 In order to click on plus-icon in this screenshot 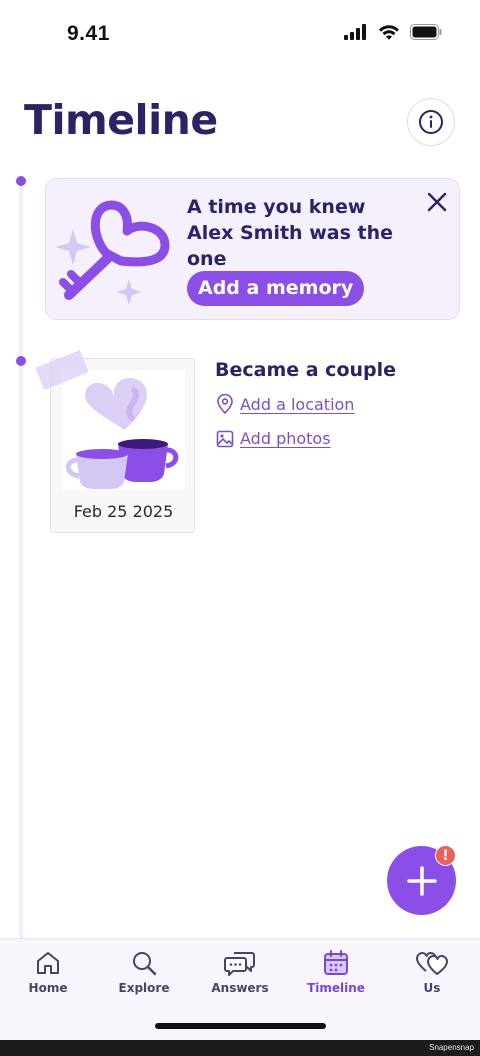, I will do `click(421, 880)`.